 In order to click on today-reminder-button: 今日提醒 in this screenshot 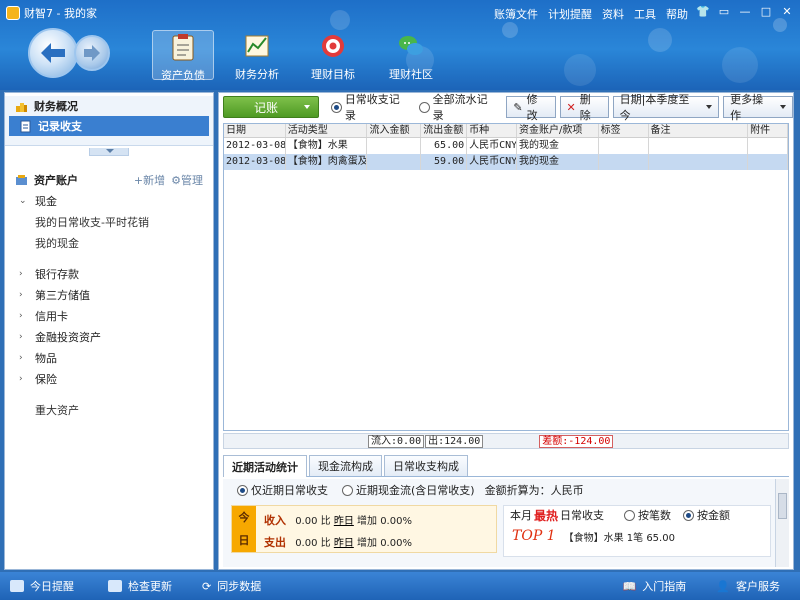, I will do `click(42, 586)`.